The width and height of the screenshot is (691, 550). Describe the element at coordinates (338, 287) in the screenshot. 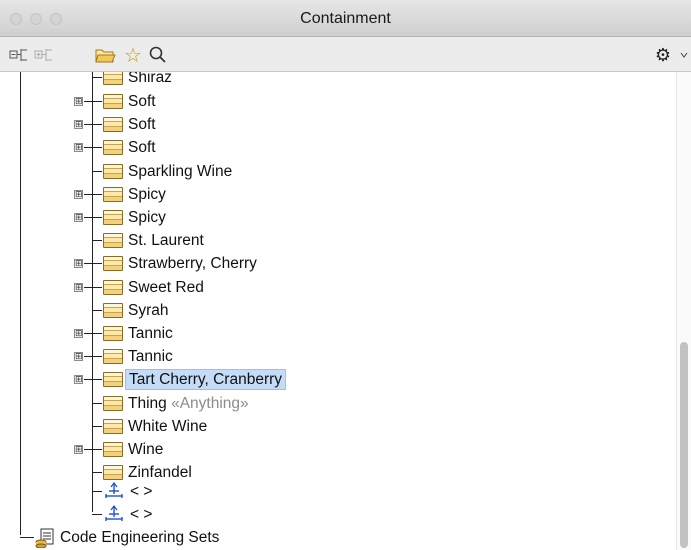

I see `tree-item: ⊞ Sweet Red` at that location.